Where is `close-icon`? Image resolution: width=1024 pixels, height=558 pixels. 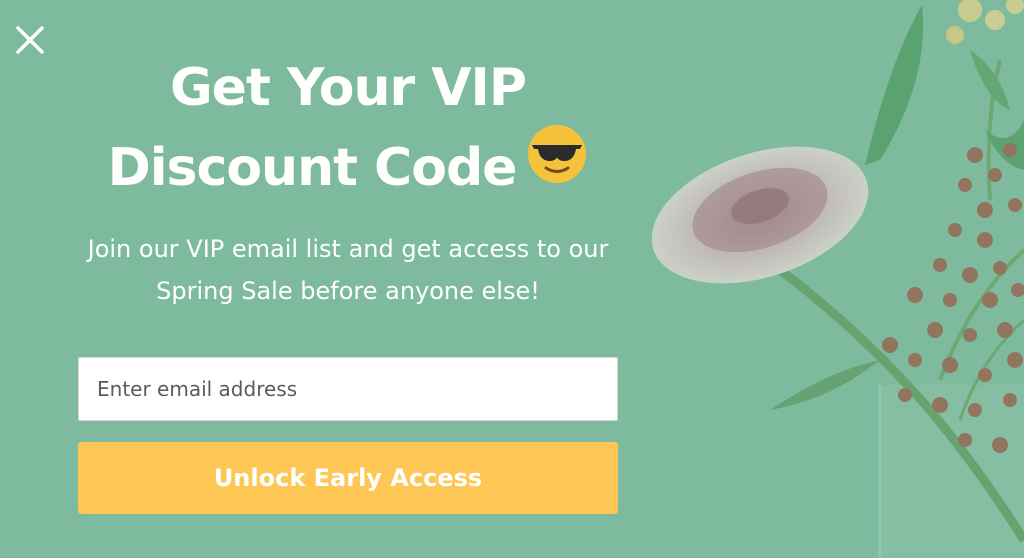
close-icon is located at coordinates (30, 40).